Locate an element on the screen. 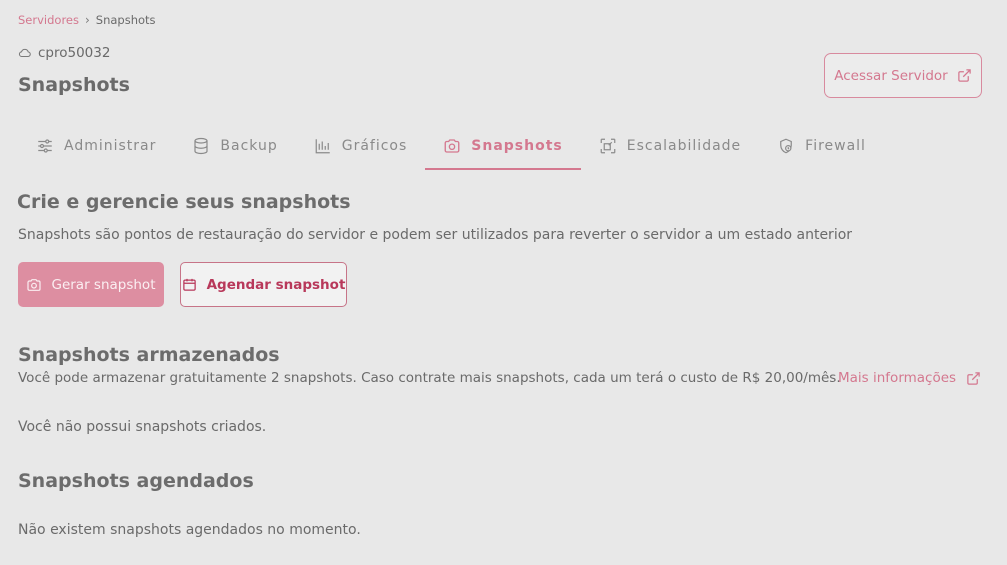 This screenshot has height=565, width=1007. tab-backup: Backup is located at coordinates (234, 147).